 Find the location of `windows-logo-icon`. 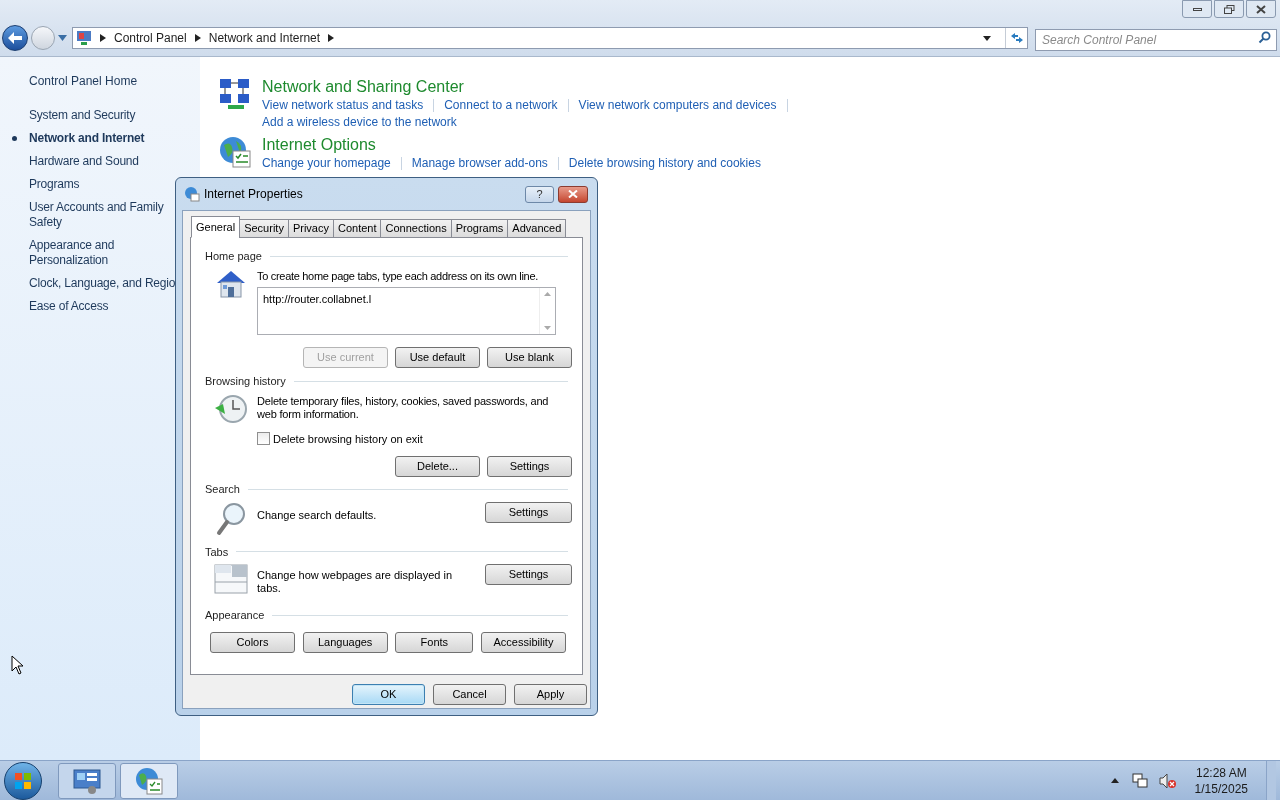

windows-logo-icon is located at coordinates (23, 780).